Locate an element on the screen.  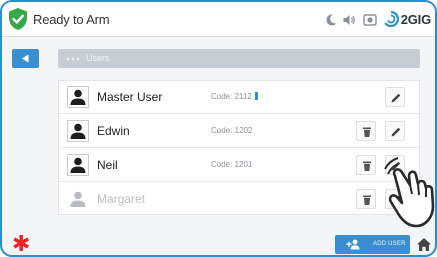
user-code: Code: 1202 is located at coordinates (232, 130).